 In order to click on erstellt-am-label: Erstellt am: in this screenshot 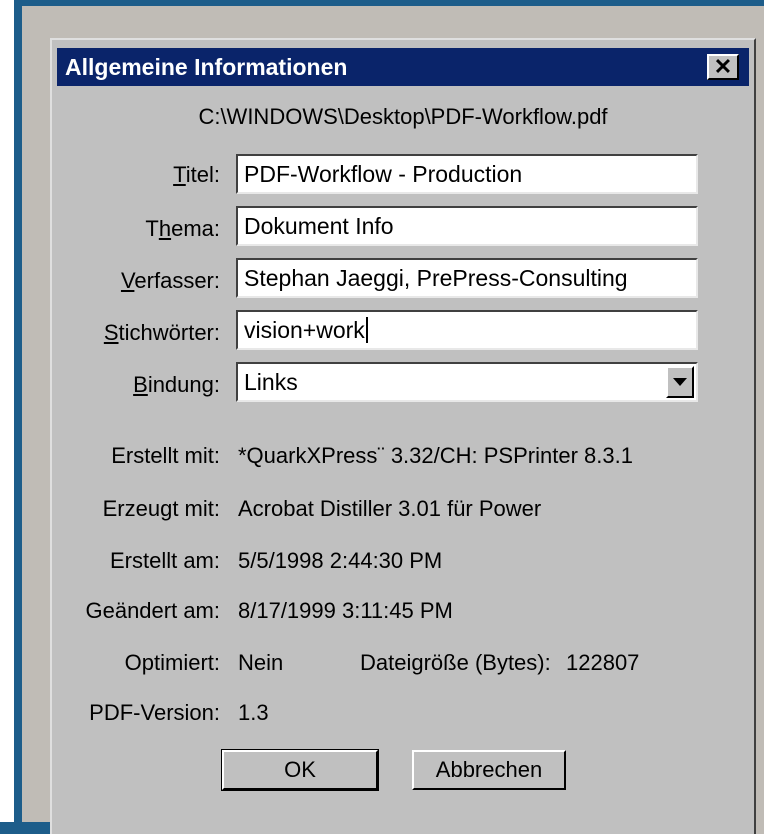, I will do `click(164, 560)`.